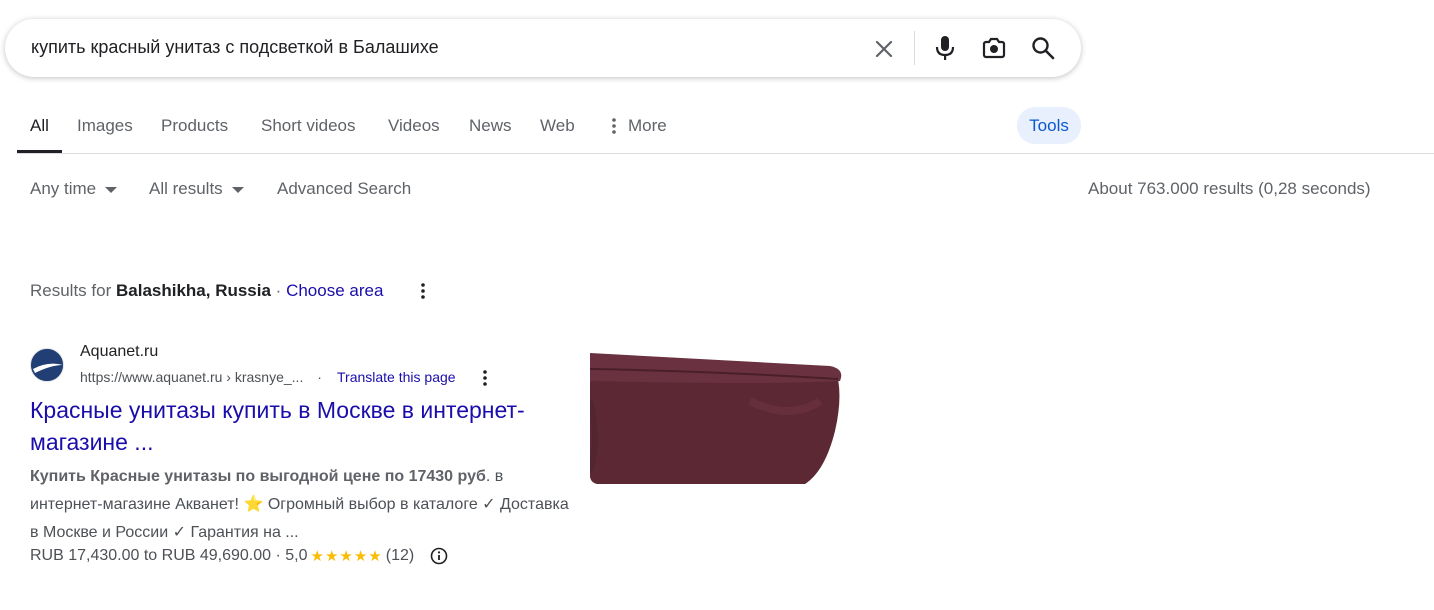  Describe the element at coordinates (194, 126) in the screenshot. I see `tab-products: Products` at that location.